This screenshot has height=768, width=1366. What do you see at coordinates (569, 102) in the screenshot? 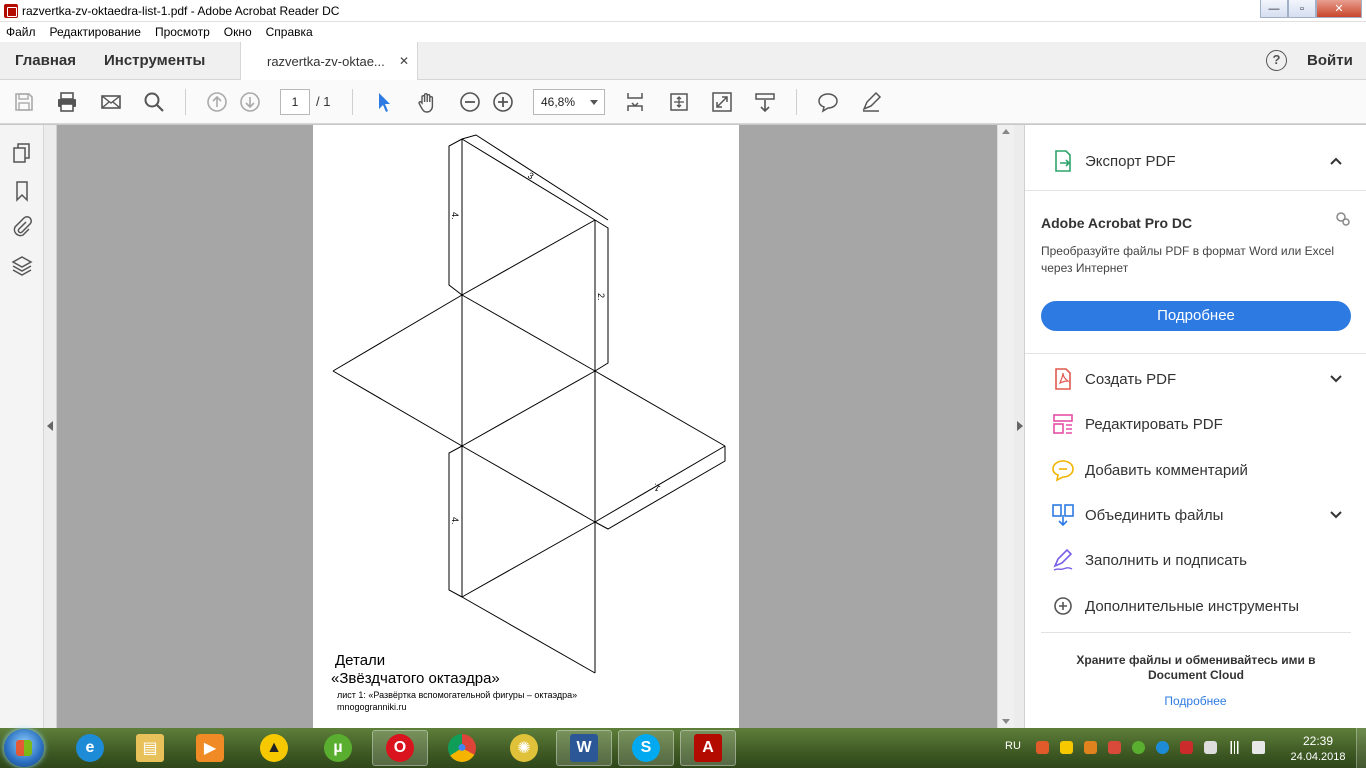
I see `zoom-select: 46,8%` at bounding box center [569, 102].